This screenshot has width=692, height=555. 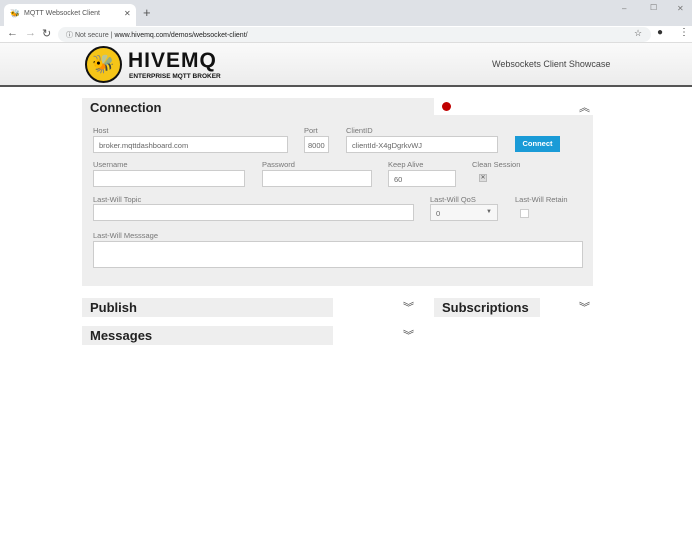 What do you see at coordinates (91, 35) in the screenshot?
I see `security-label: Not secure` at bounding box center [91, 35].